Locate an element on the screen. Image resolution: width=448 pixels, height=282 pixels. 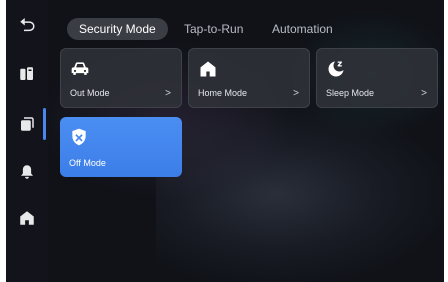
house-icon is located at coordinates (208, 69).